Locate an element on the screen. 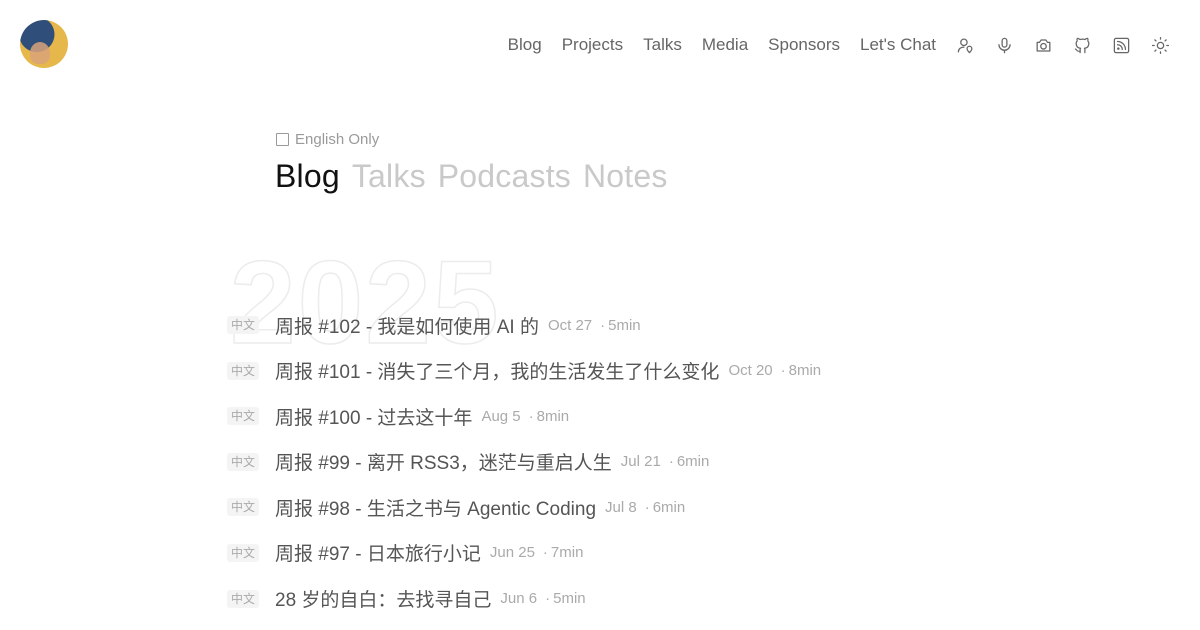  post-duration: 7min is located at coordinates (567, 553).